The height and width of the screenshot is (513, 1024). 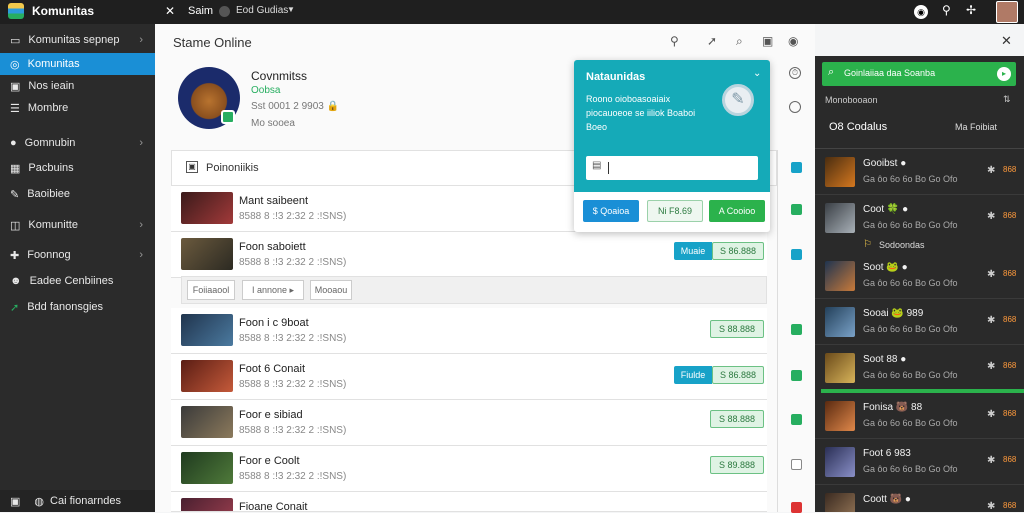 What do you see at coordinates (77, 108) in the screenshot?
I see `sidebar-item-3: ☰ Mombre` at bounding box center [77, 108].